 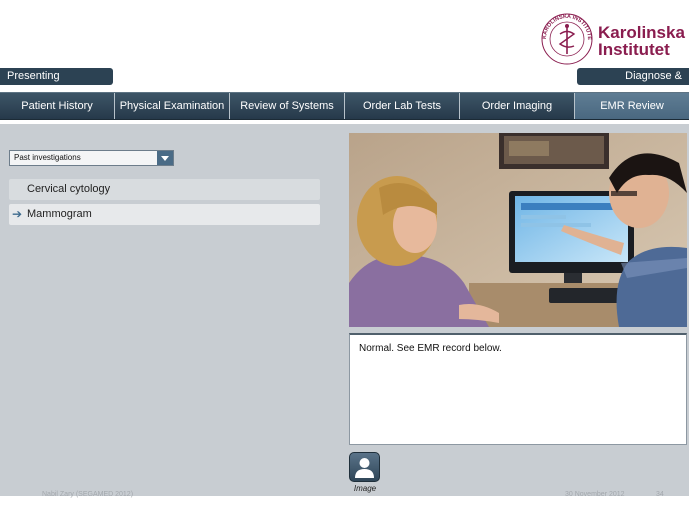 I want to click on footer-author: Nabil Zary (SEGAMED 2012), so click(x=88, y=494).